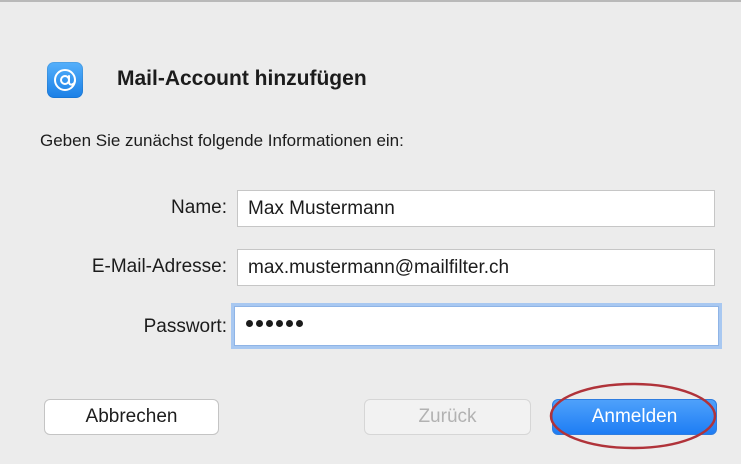 Image resolution: width=741 pixels, height=464 pixels. What do you see at coordinates (476, 208) in the screenshot?
I see `name-field` at bounding box center [476, 208].